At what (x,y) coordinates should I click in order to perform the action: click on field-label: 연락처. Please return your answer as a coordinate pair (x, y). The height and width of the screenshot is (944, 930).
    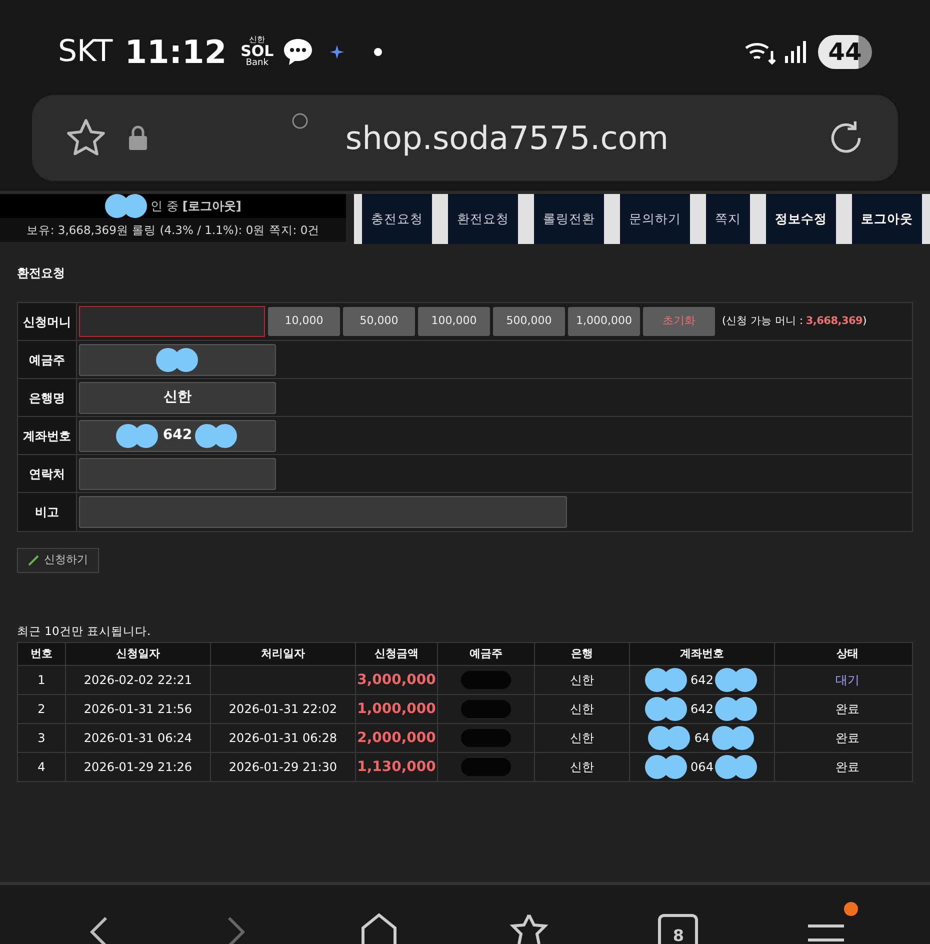
    Looking at the image, I should click on (47, 473).